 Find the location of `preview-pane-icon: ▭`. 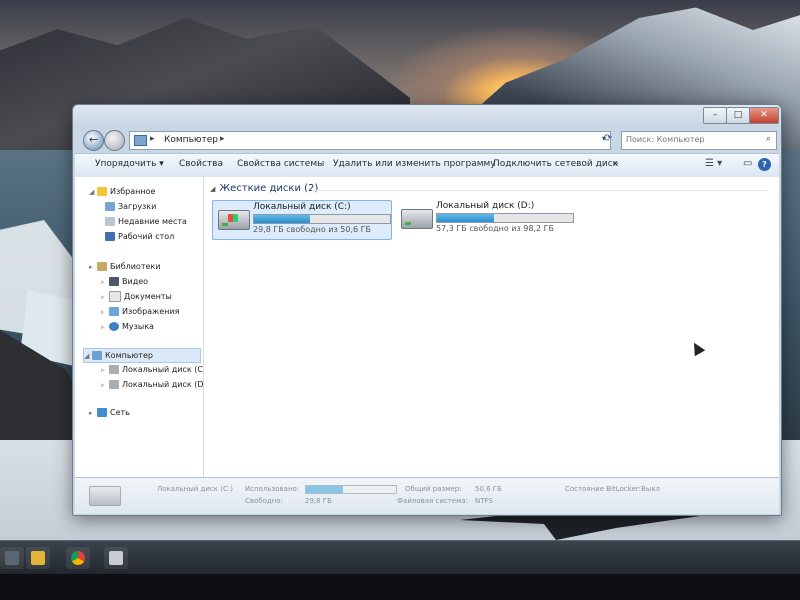

preview-pane-icon: ▭ is located at coordinates (747, 163).